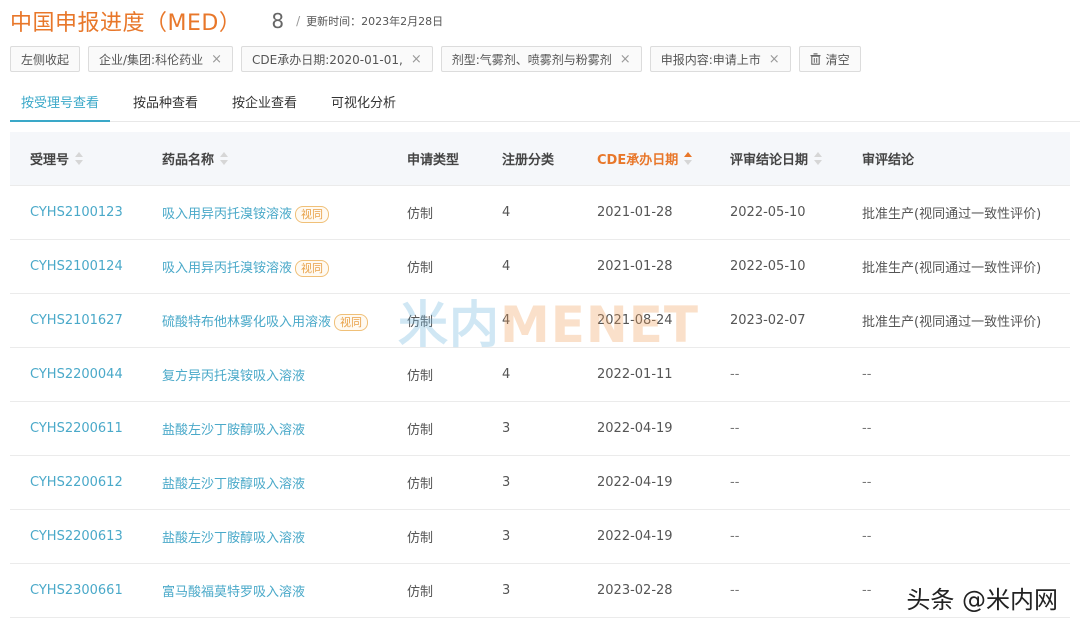  Describe the element at coordinates (165, 104) in the screenshot. I see `tab-by-variety: 按品种查看` at that location.